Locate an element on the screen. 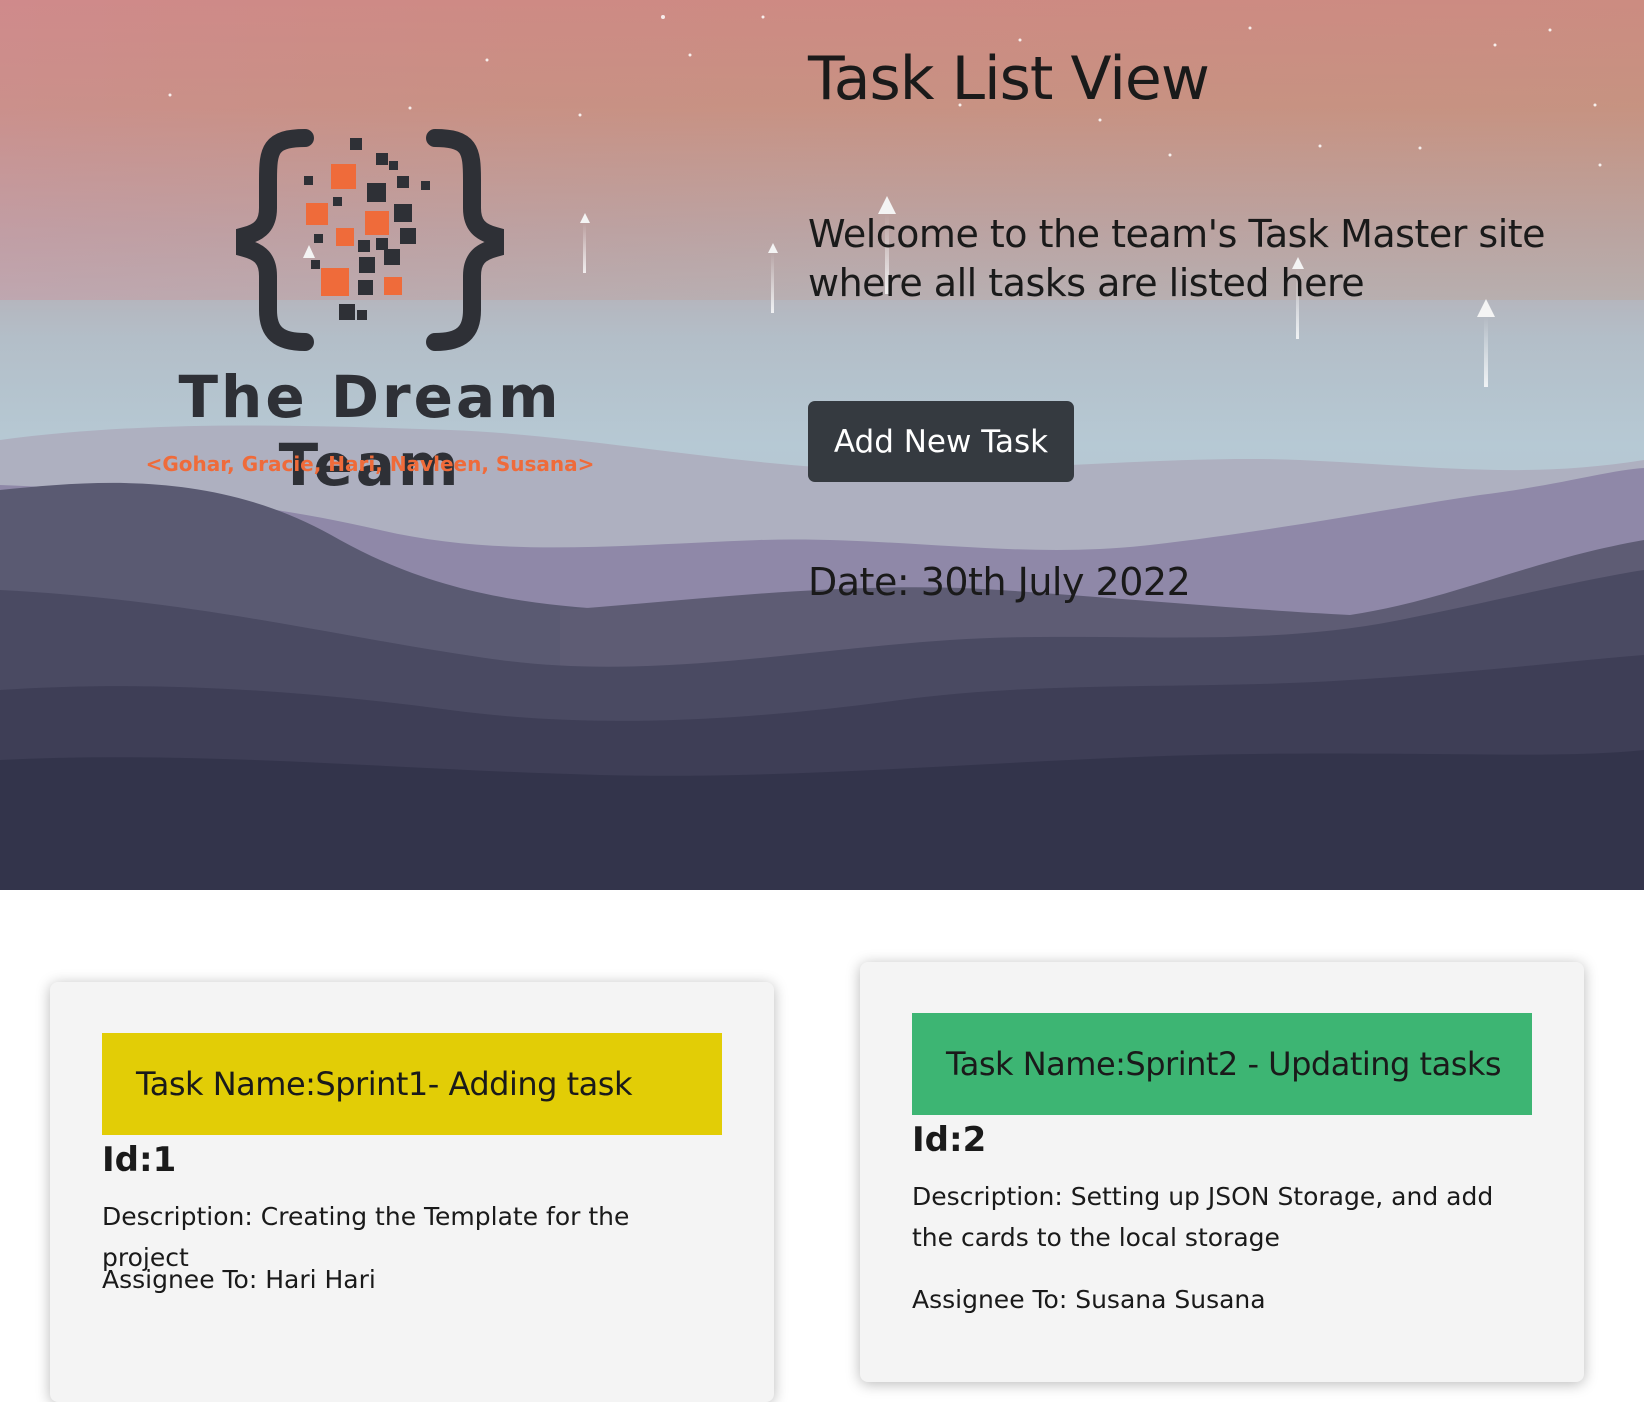 This screenshot has width=1644, height=1402. logo-team-name: The Dream Team is located at coordinates (370, 431).